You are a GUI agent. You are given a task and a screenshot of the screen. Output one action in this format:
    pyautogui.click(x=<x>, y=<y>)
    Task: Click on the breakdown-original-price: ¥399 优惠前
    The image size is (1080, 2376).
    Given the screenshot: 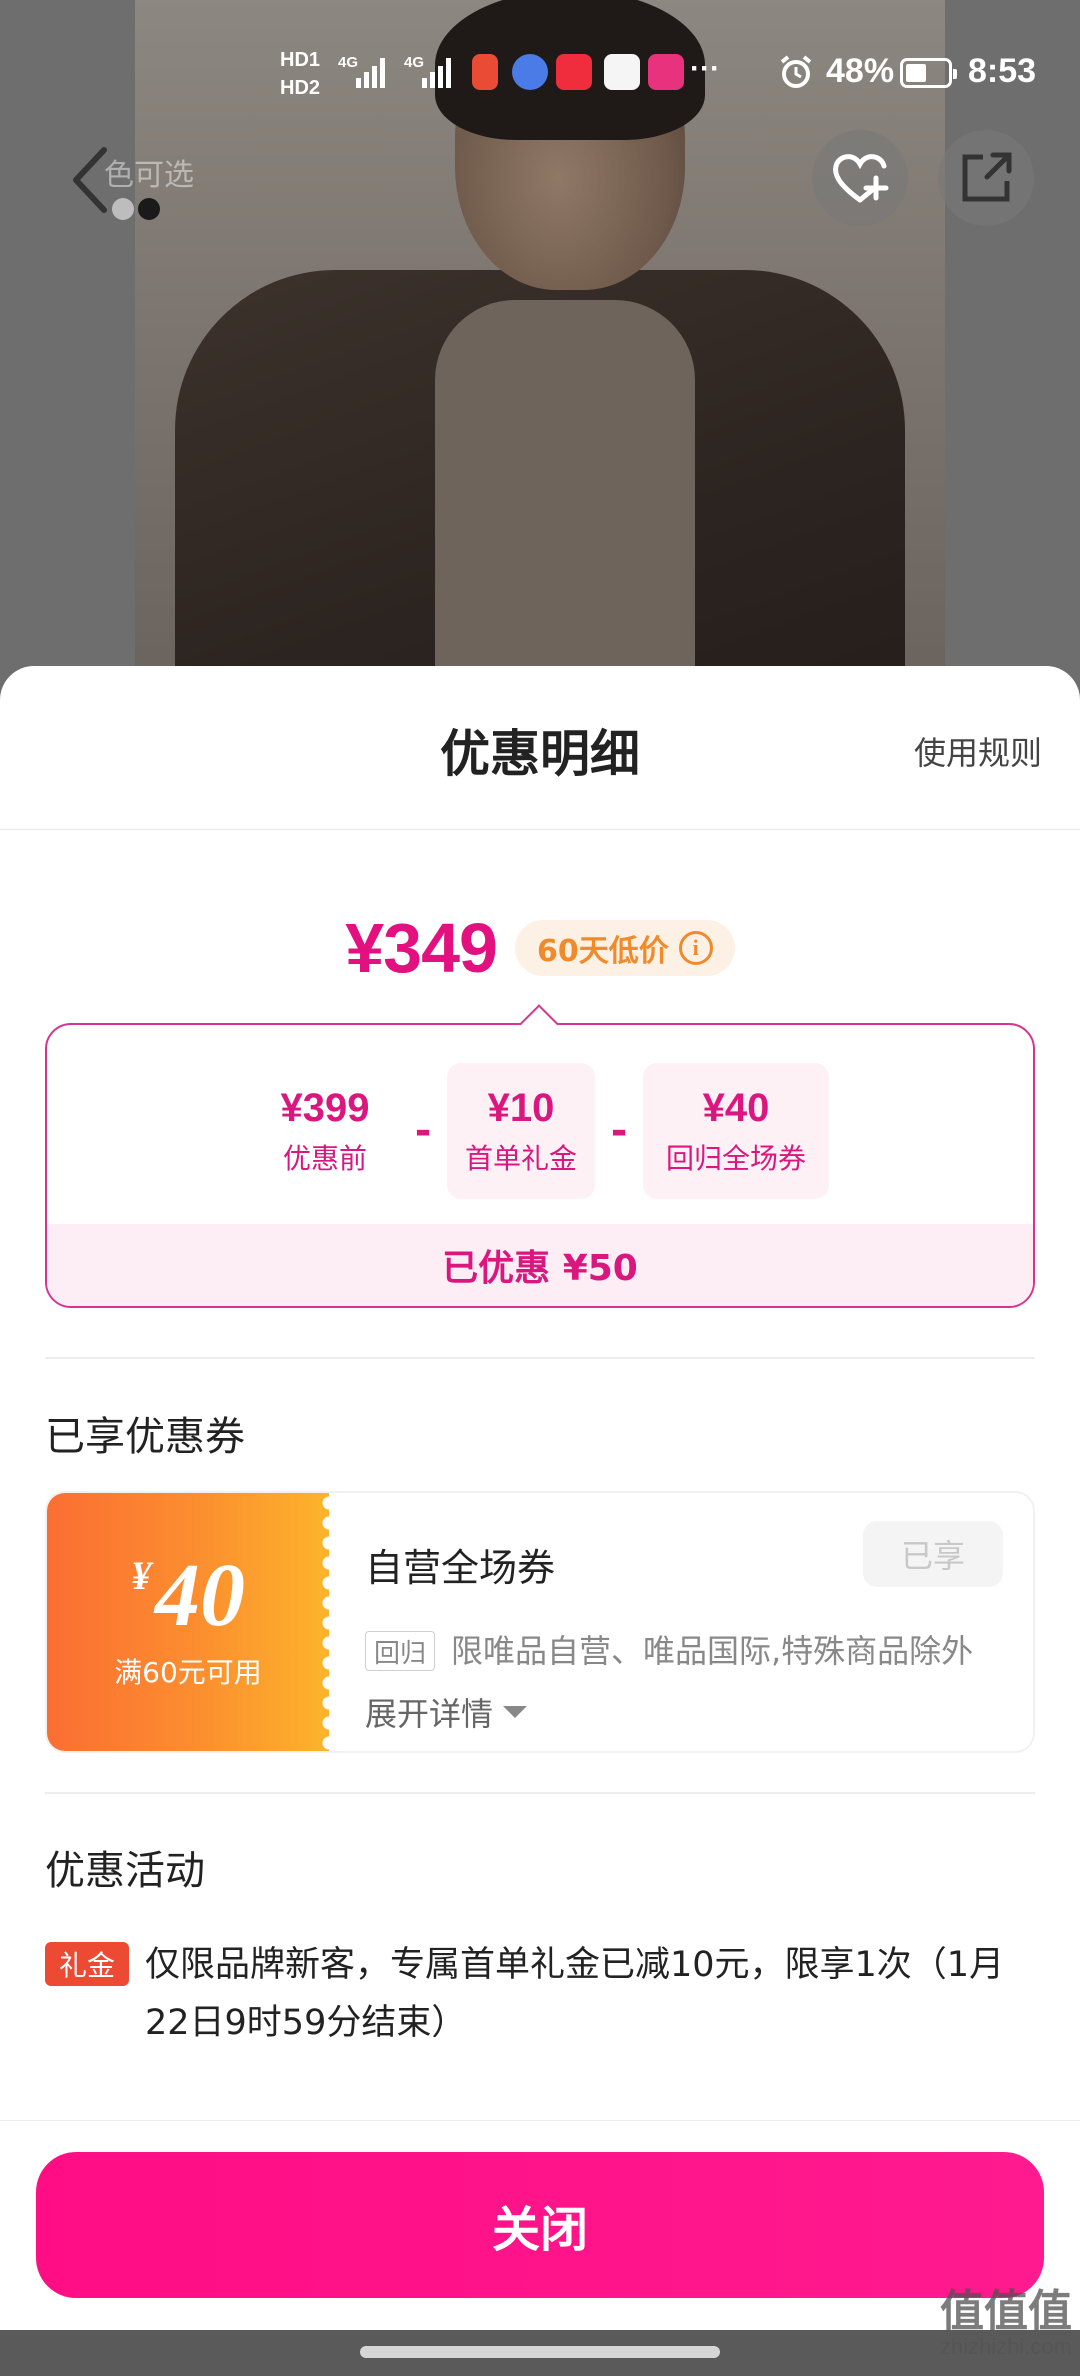 What is the action you would take?
    pyautogui.click(x=325, y=1131)
    